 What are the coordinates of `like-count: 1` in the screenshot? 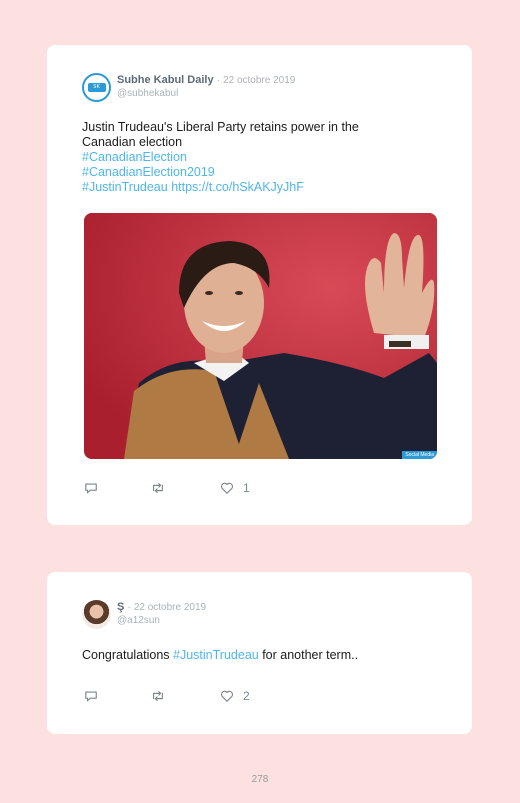 It's located at (246, 488).